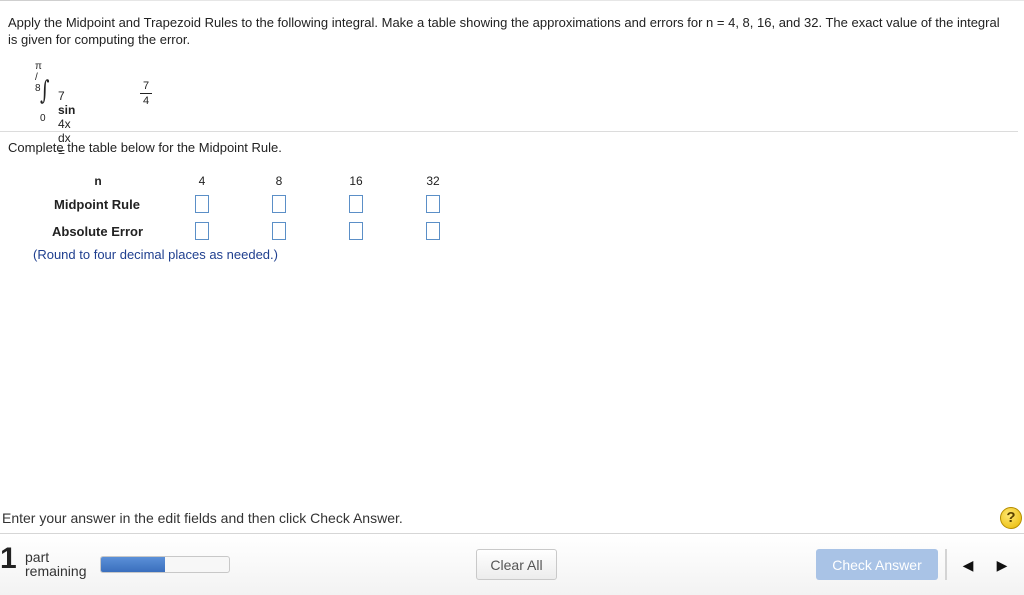  I want to click on table-col-header: 4, so click(202, 181).